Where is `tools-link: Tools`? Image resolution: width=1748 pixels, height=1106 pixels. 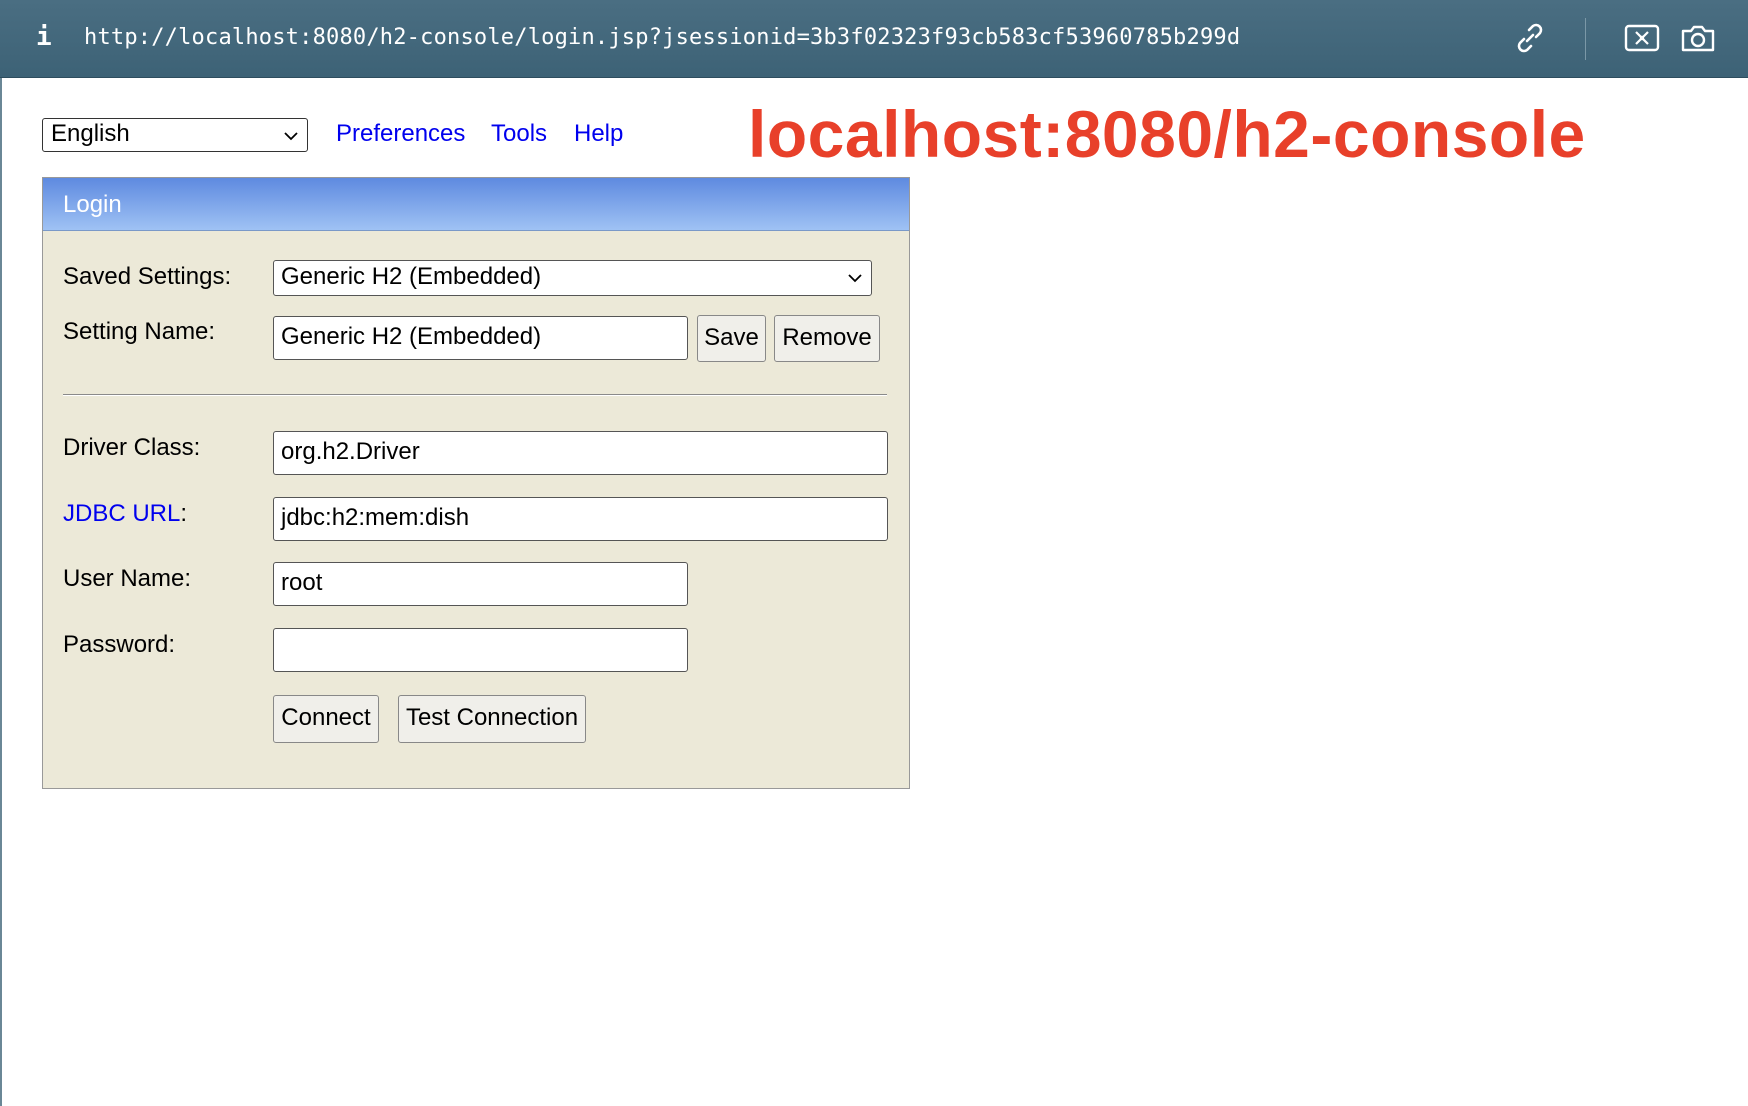
tools-link: Tools is located at coordinates (519, 134).